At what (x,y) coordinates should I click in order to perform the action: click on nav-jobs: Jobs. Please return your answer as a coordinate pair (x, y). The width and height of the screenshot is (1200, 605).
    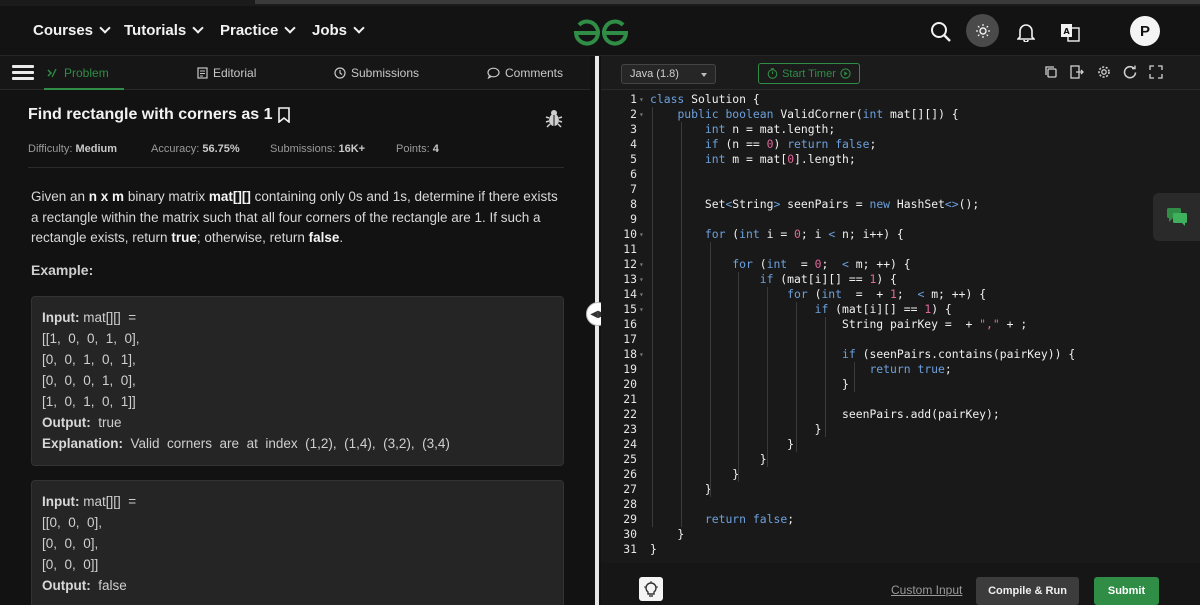
    Looking at the image, I should click on (338, 30).